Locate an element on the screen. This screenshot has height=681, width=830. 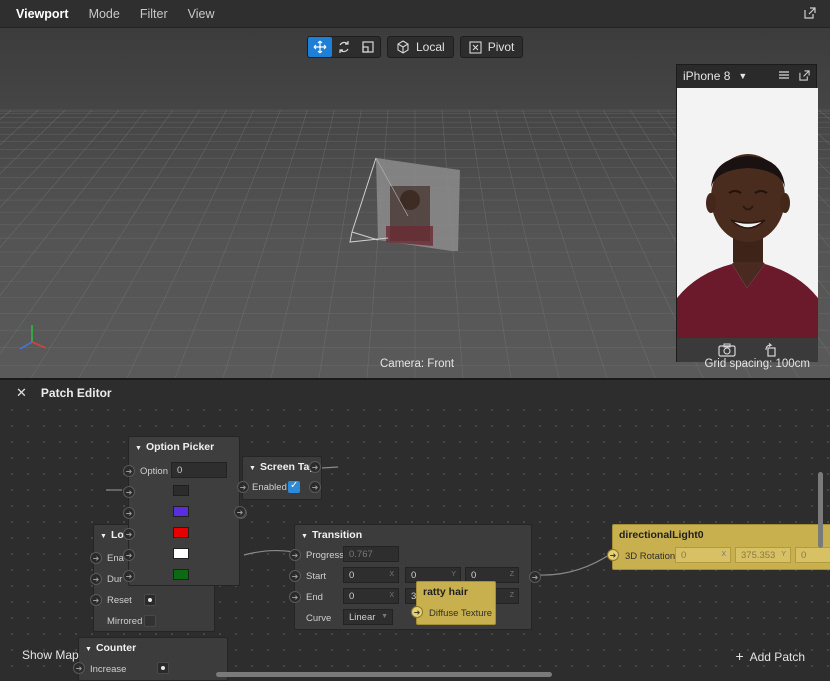
viewport-toolbar: Local Pivot is located at coordinates (415, 47).